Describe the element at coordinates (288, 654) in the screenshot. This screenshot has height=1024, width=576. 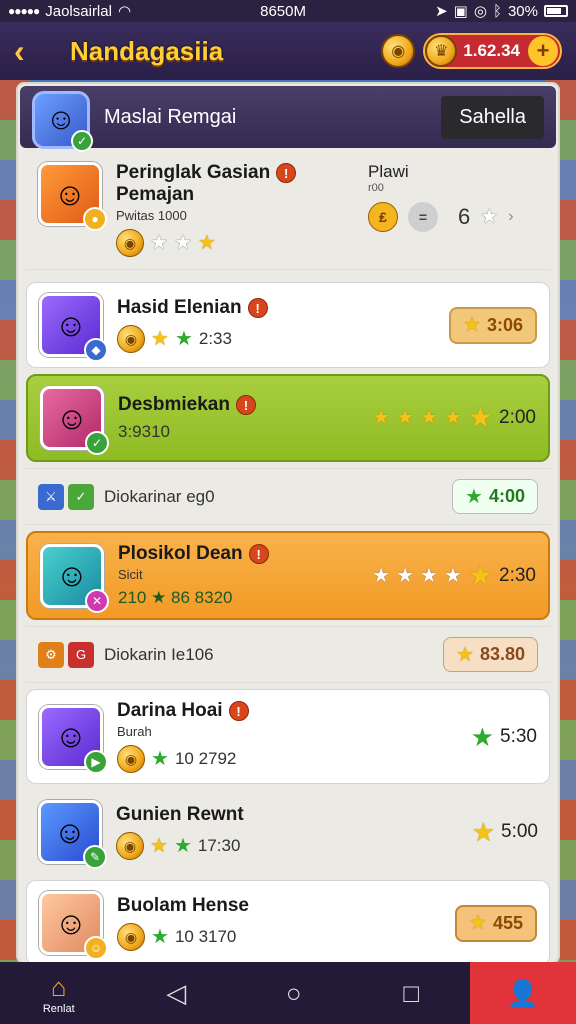
I see `list-item: ⚙ G Diokarin Ie106 ★ 83.80` at that location.